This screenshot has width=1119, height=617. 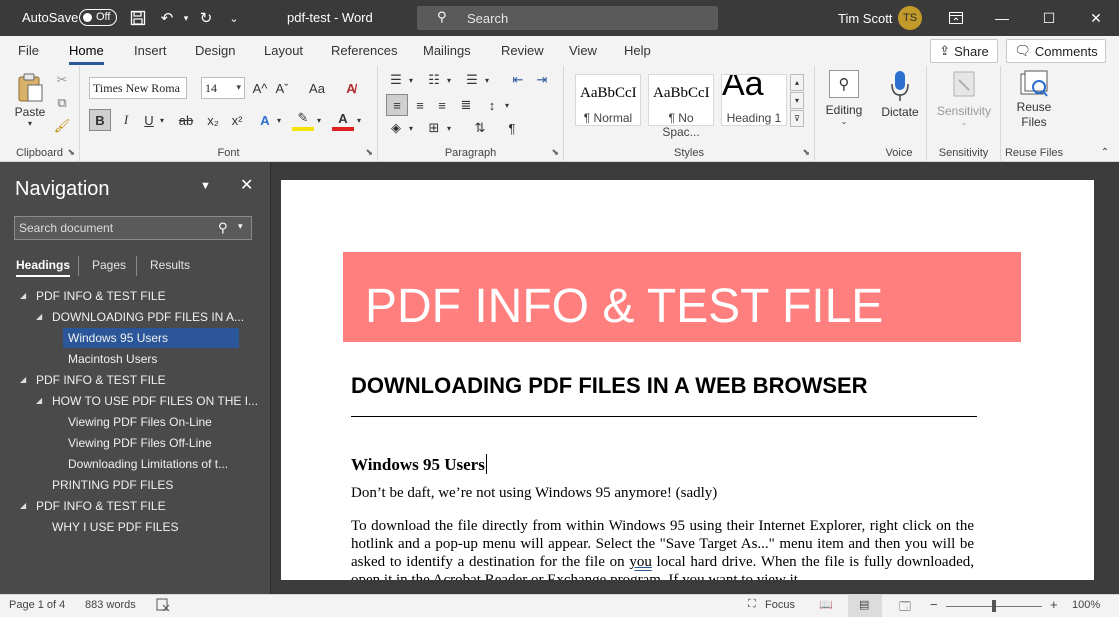 I want to click on search-options-icon: ▾, so click(x=240, y=226).